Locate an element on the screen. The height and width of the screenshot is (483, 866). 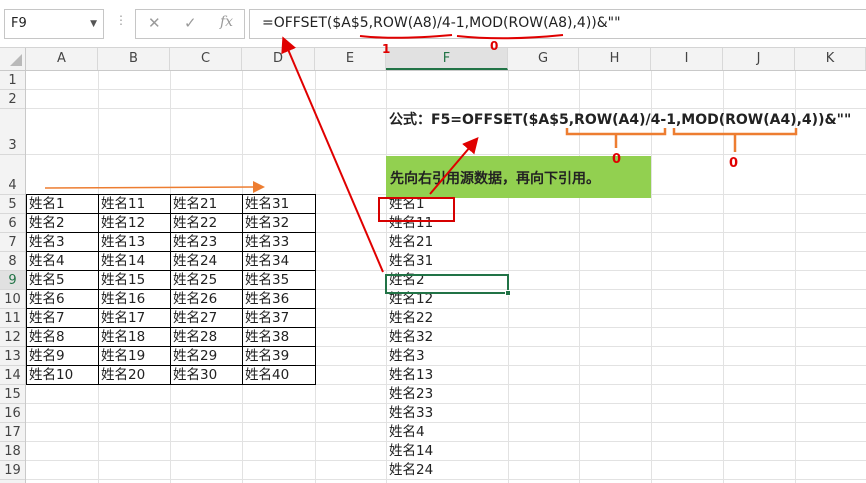
arrow-to-formula is located at coordinates (332, 154).